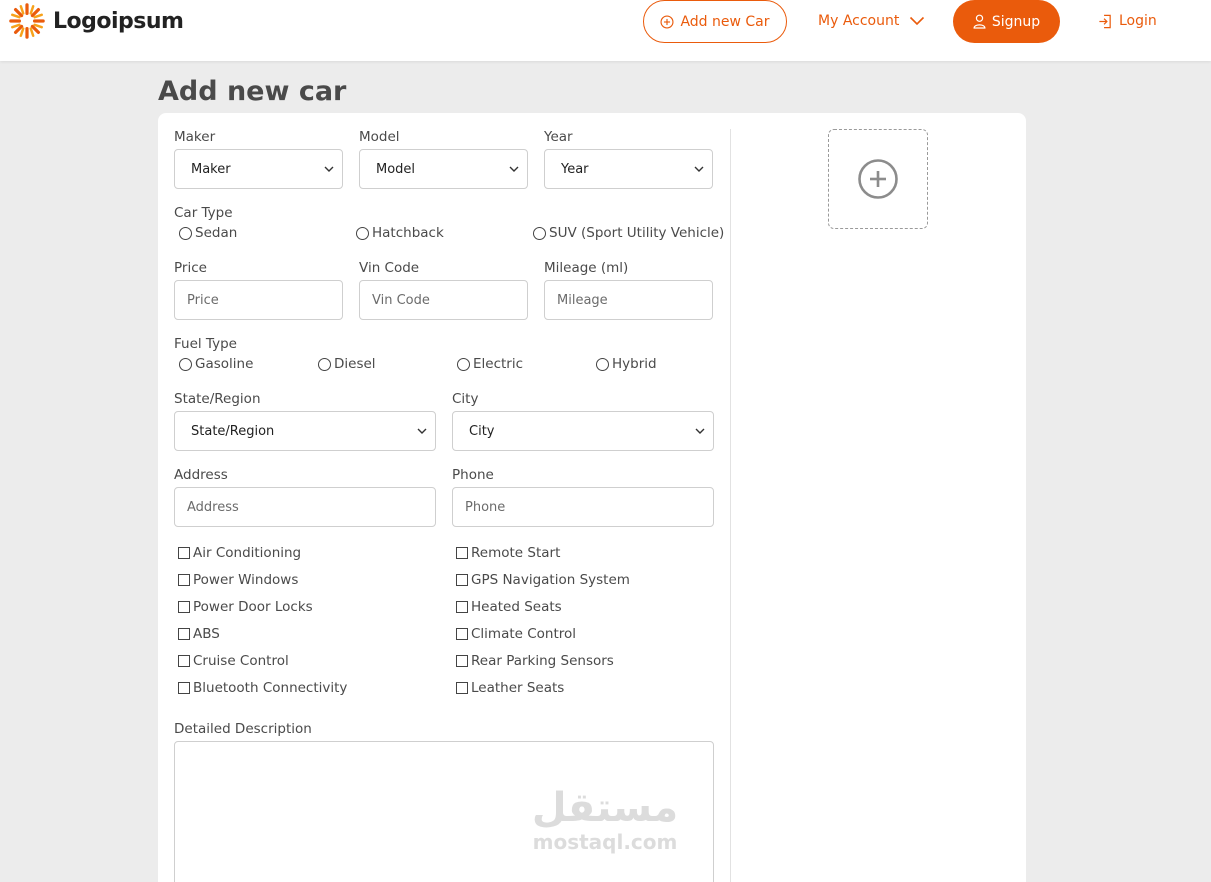  What do you see at coordinates (205, 344) in the screenshot?
I see `fuel-type-label: Fuel Type` at bounding box center [205, 344].